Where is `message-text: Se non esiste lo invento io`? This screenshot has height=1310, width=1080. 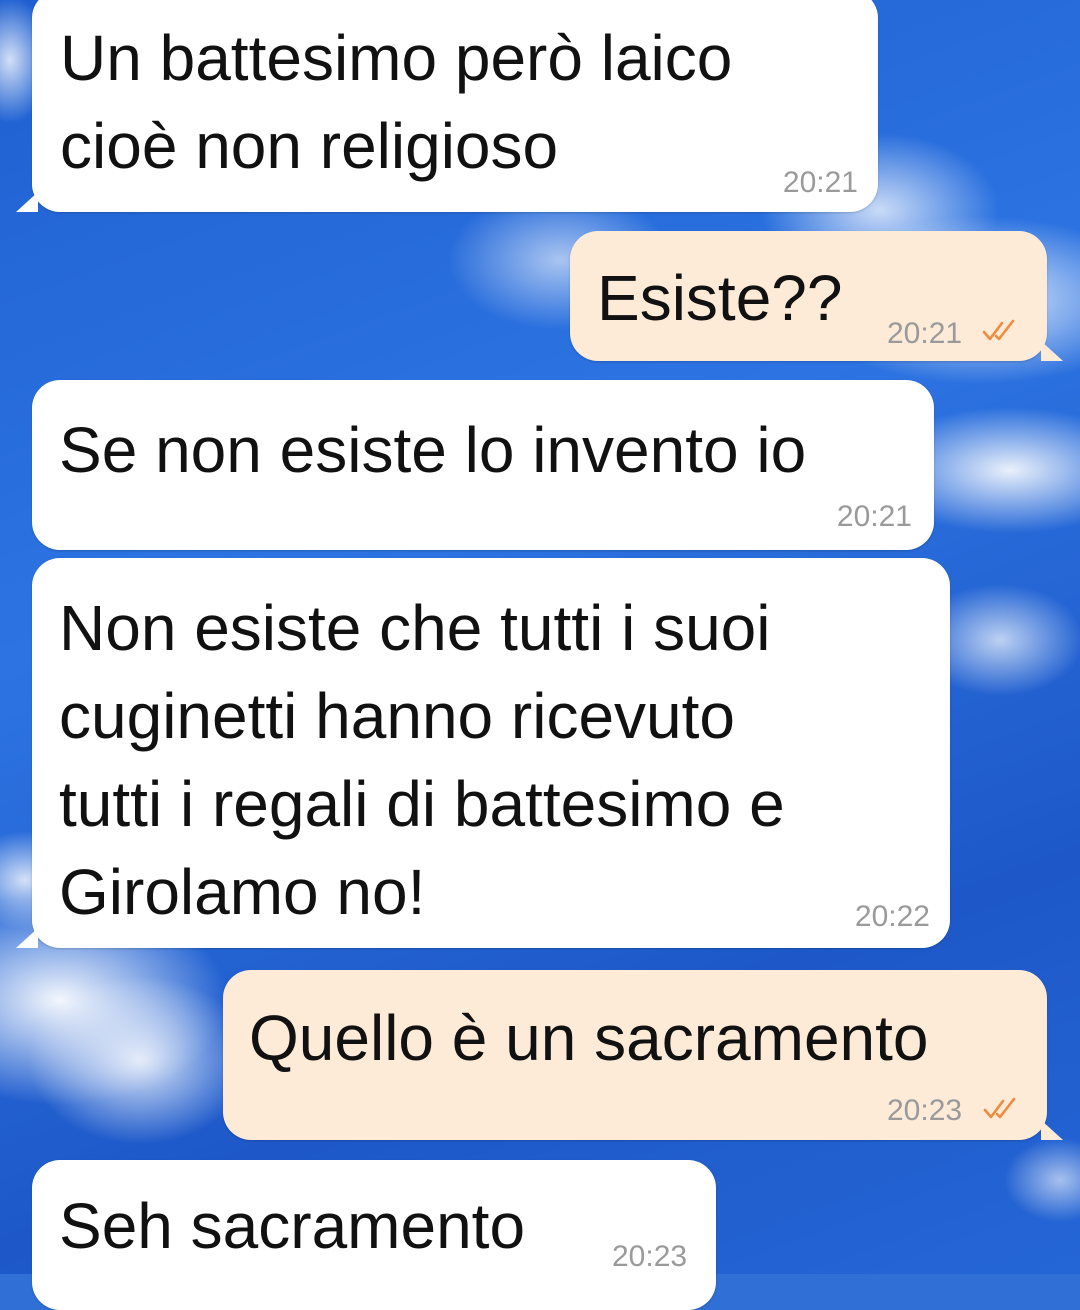 message-text: Se non esiste lo invento io is located at coordinates (433, 450).